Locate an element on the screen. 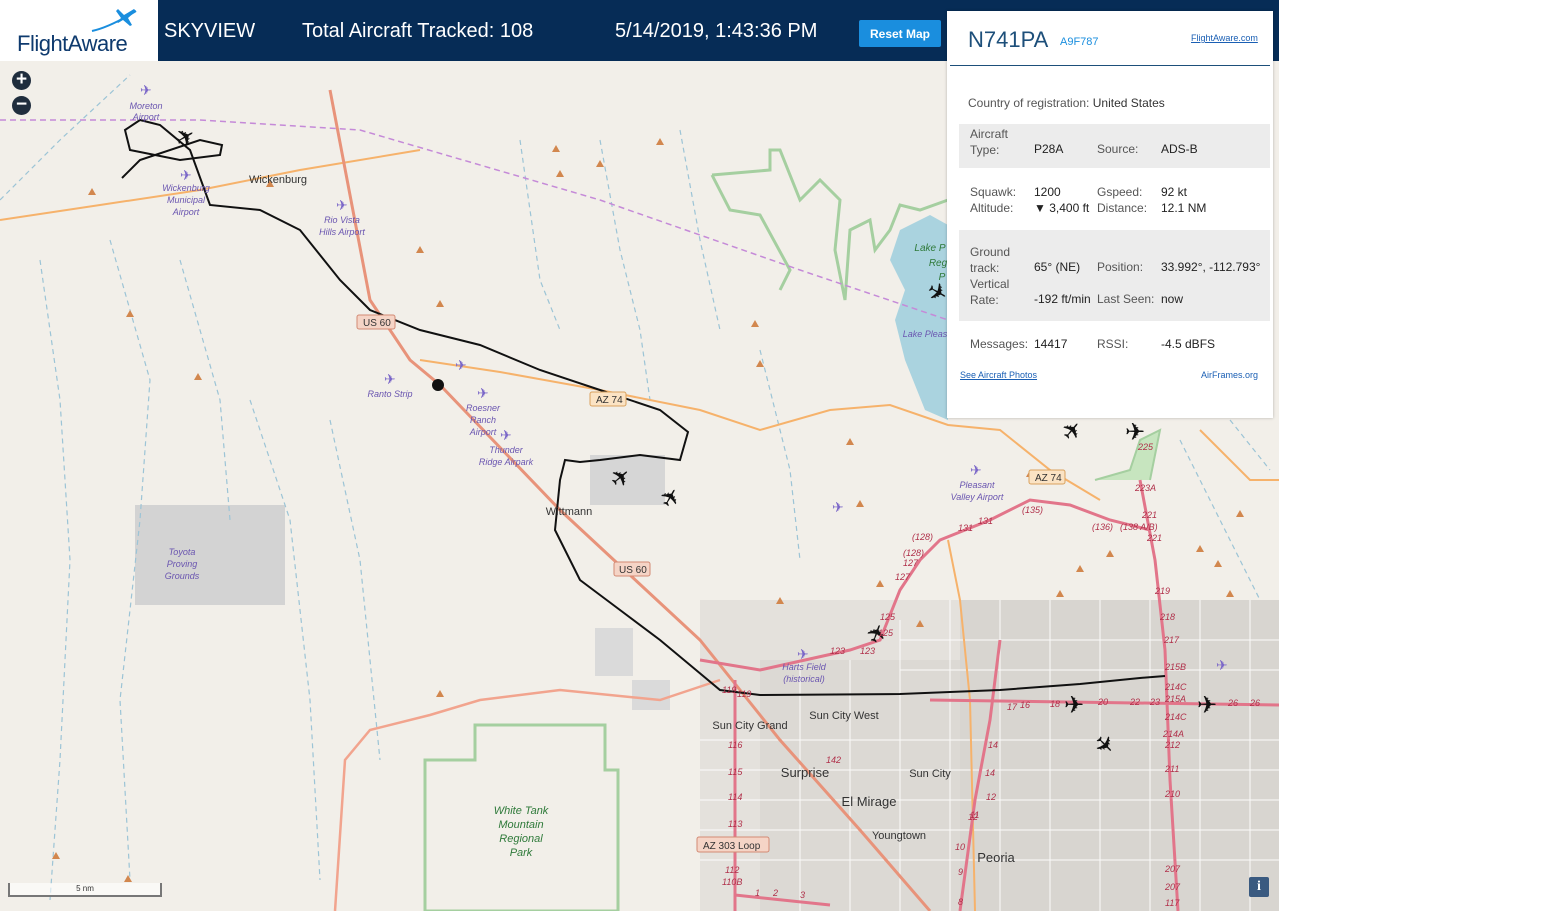 Image resolution: width=1548 pixels, height=911 pixels. label-moreton: Moreton is located at coordinates (145, 106).